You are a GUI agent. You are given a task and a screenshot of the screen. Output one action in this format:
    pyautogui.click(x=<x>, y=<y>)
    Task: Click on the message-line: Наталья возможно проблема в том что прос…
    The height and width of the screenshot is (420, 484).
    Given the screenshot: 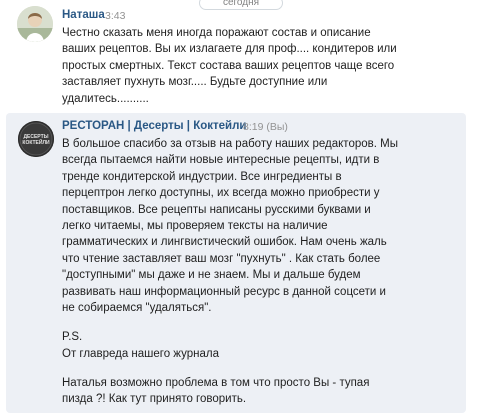 What is the action you would take?
    pyautogui.click(x=216, y=383)
    